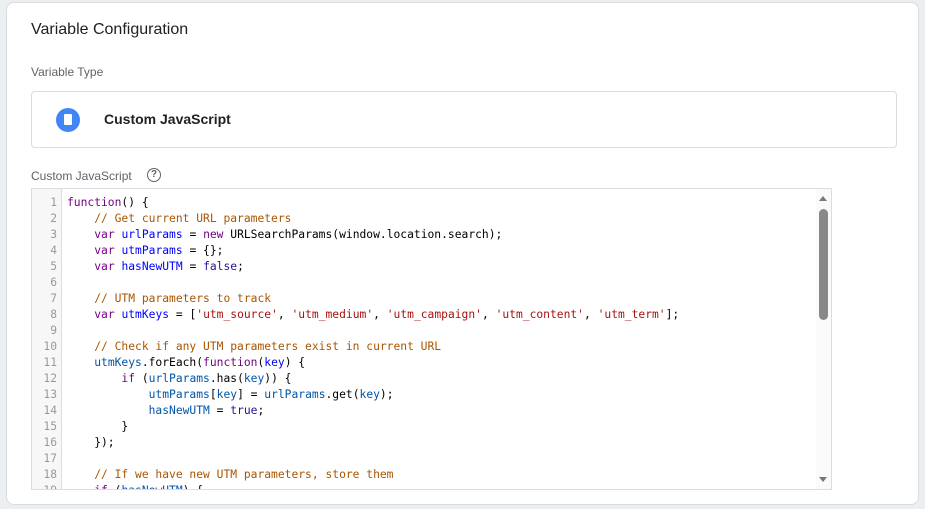 The image size is (925, 509). I want to click on line-number: 9, so click(53, 330).